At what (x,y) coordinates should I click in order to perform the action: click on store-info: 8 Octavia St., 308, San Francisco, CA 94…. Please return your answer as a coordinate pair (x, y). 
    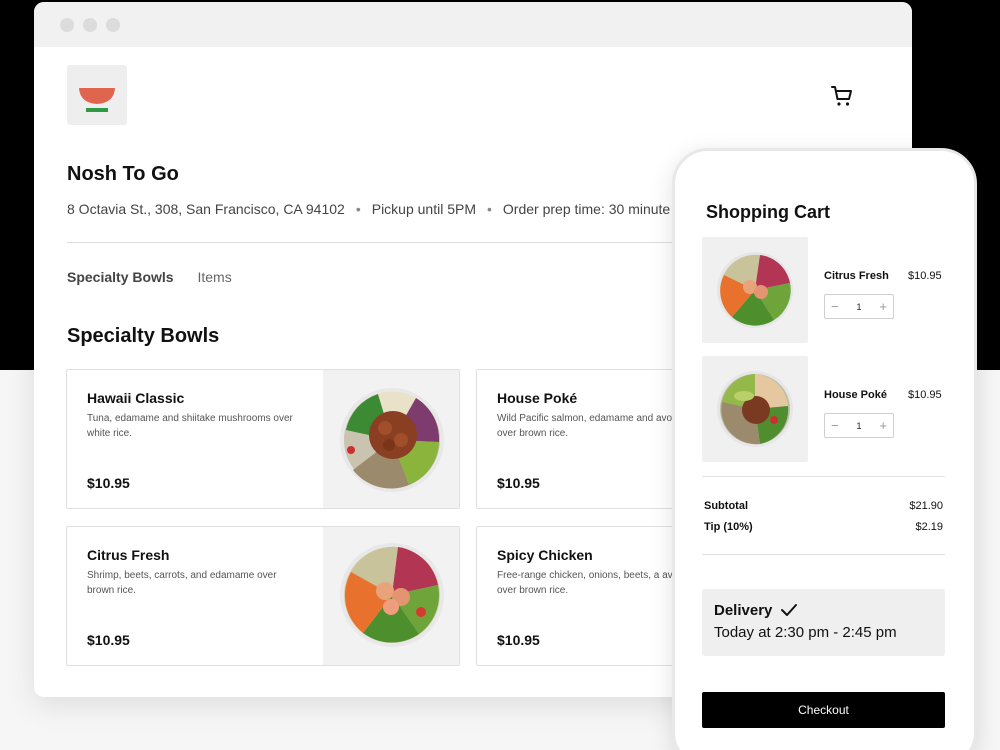
    Looking at the image, I should click on (369, 209).